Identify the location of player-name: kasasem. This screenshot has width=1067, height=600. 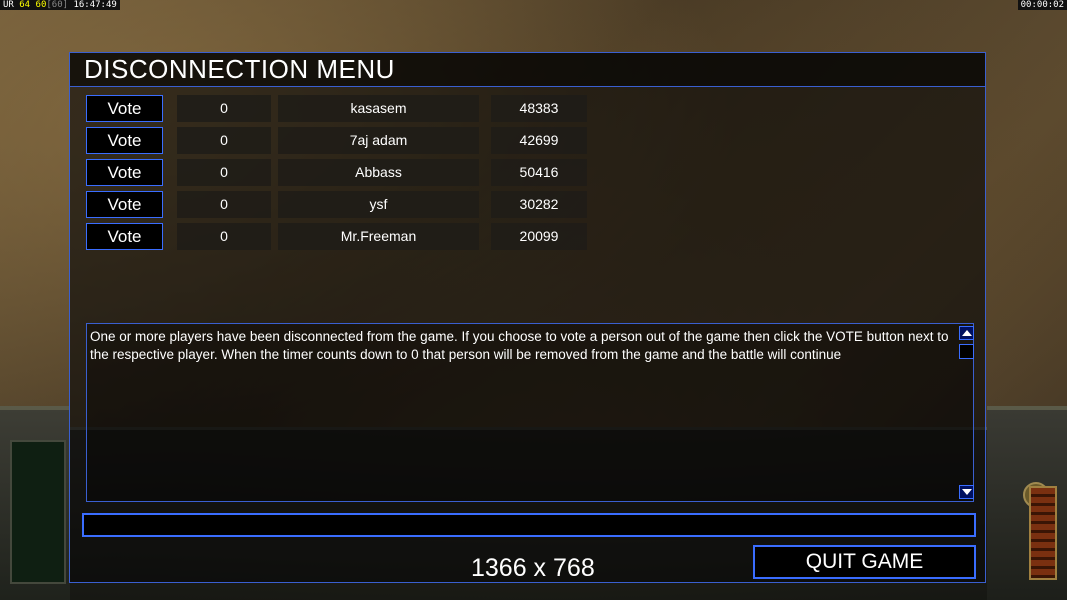
(378, 108).